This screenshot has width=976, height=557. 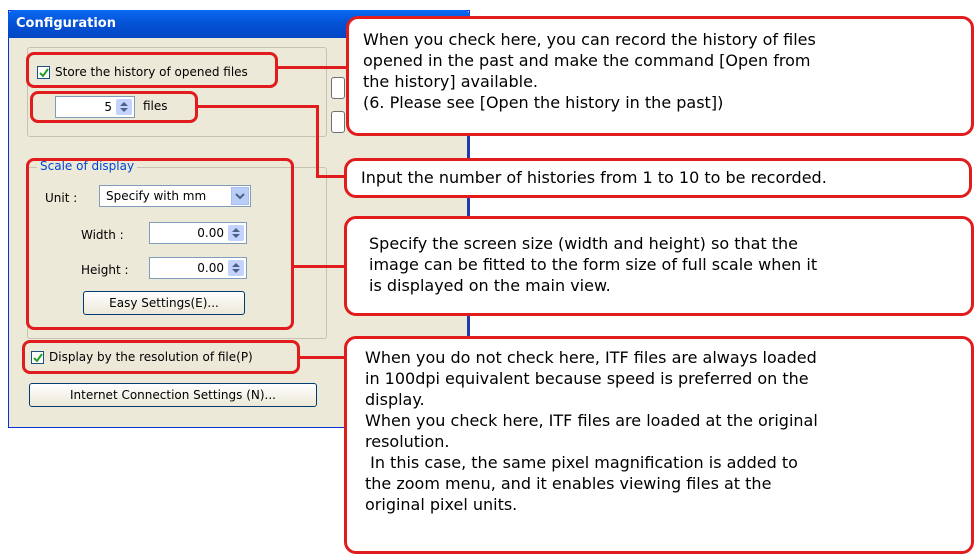 What do you see at coordinates (114, 107) in the screenshot?
I see `history-count-highlight` at bounding box center [114, 107].